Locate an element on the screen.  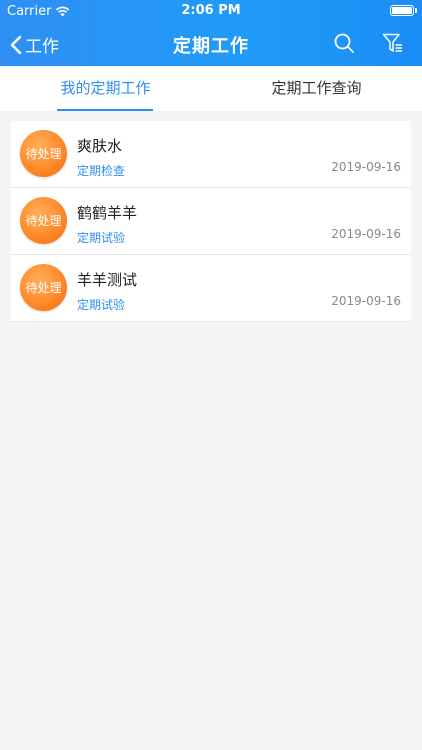
search-button is located at coordinates (344, 43).